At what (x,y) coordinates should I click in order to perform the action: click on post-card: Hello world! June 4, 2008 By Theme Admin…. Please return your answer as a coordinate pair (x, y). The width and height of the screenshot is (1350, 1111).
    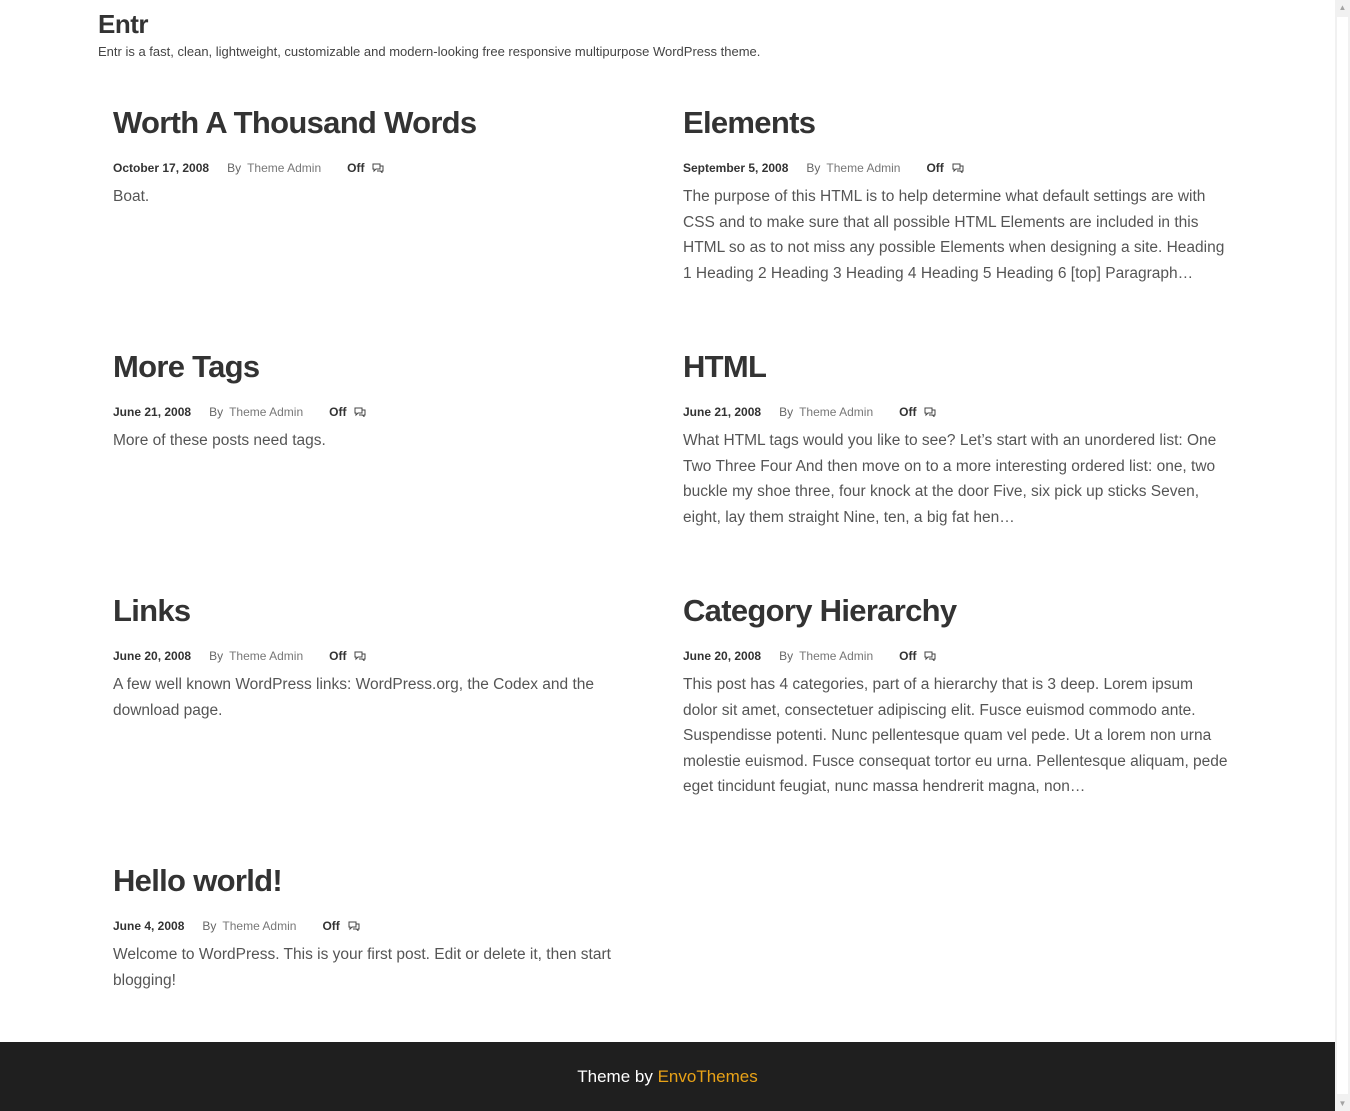
    Looking at the image, I should click on (385, 928).